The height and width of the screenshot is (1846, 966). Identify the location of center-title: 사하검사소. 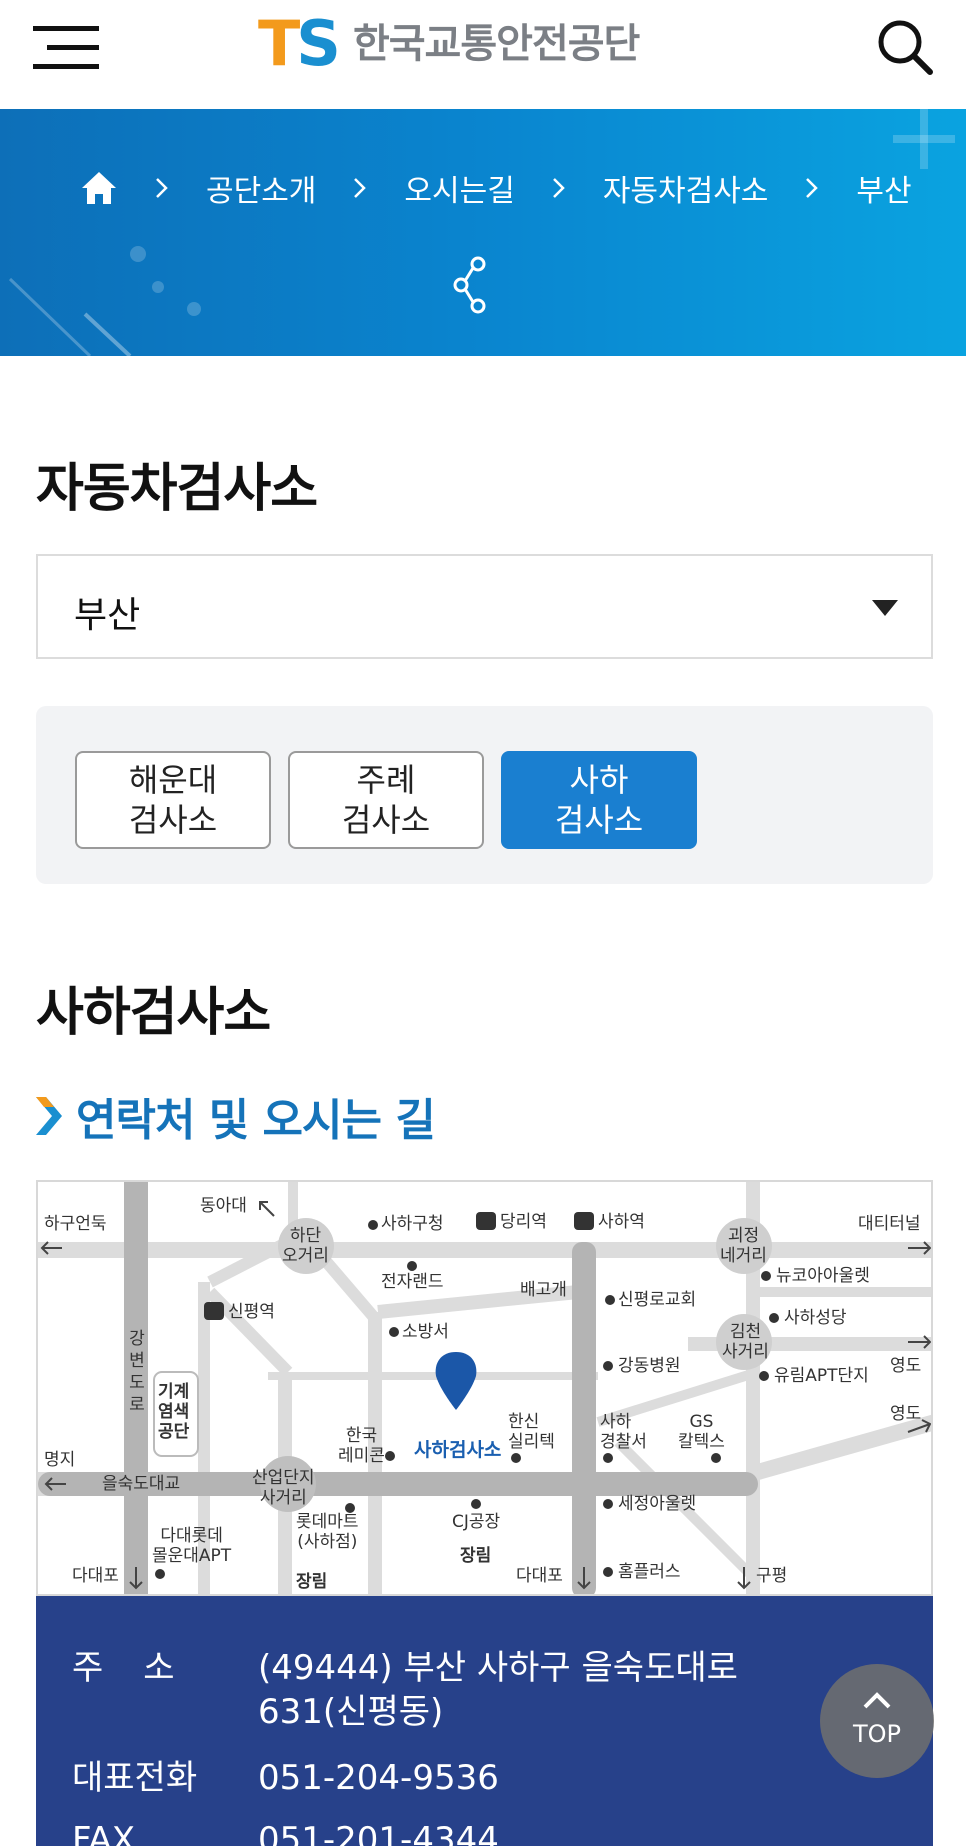
(153, 1013).